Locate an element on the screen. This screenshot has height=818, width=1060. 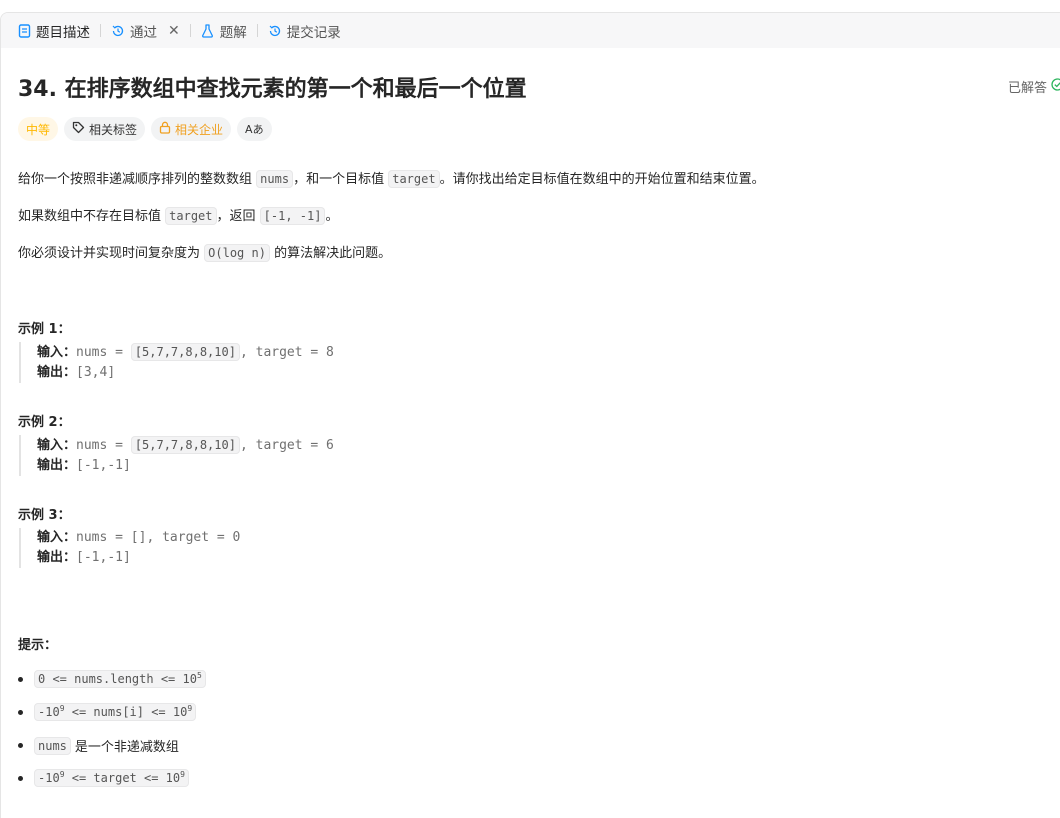
translate-icon: Aあ is located at coordinates (254, 129).